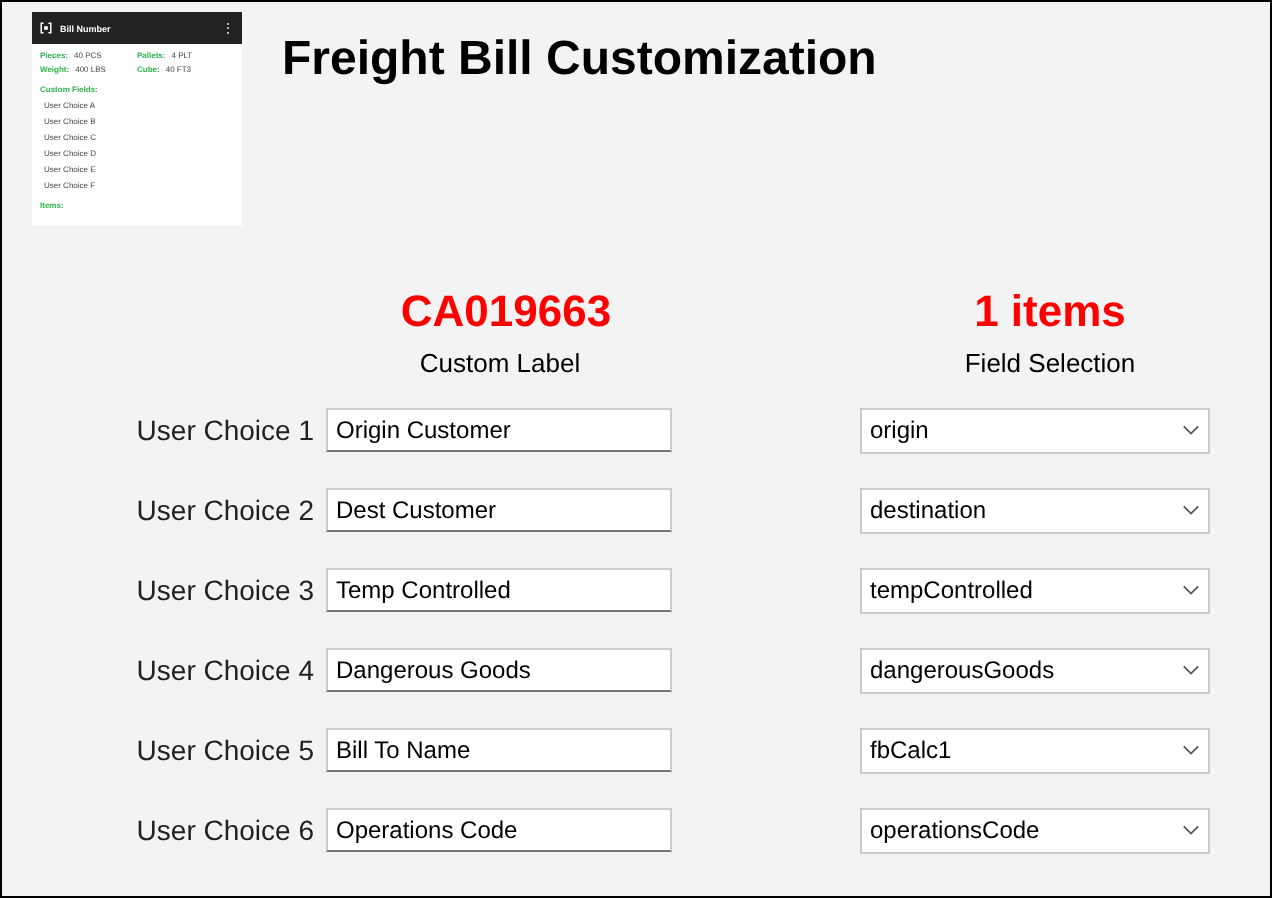  Describe the element at coordinates (500, 364) in the screenshot. I see `column-heading: Custom Label` at that location.